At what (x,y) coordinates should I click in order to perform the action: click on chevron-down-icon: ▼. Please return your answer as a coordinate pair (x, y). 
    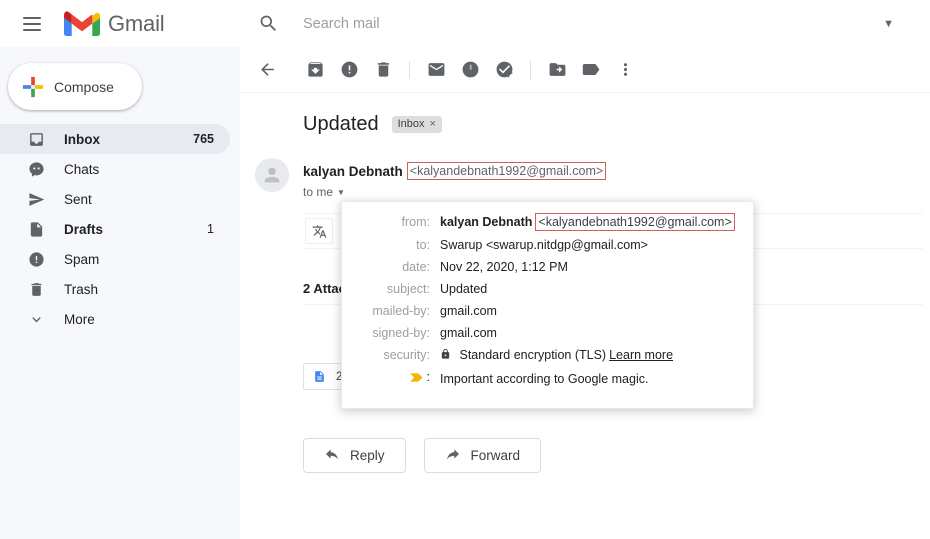
    Looking at the image, I should click on (341, 192).